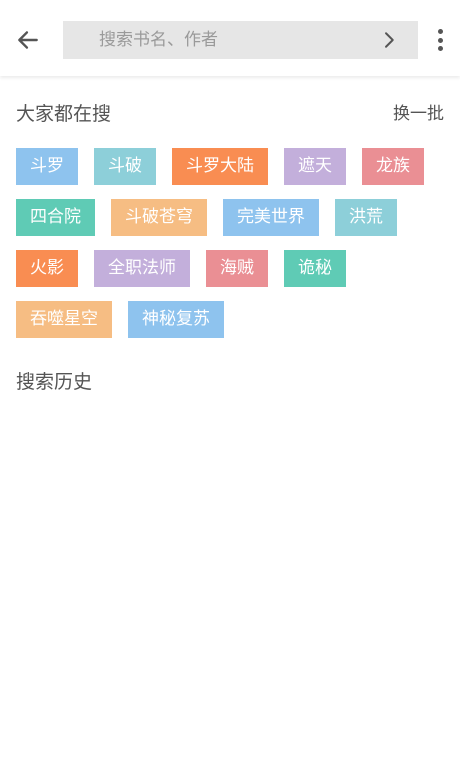 This screenshot has width=460, height=770. I want to click on hot-tag: 斗罗大陆, so click(220, 166).